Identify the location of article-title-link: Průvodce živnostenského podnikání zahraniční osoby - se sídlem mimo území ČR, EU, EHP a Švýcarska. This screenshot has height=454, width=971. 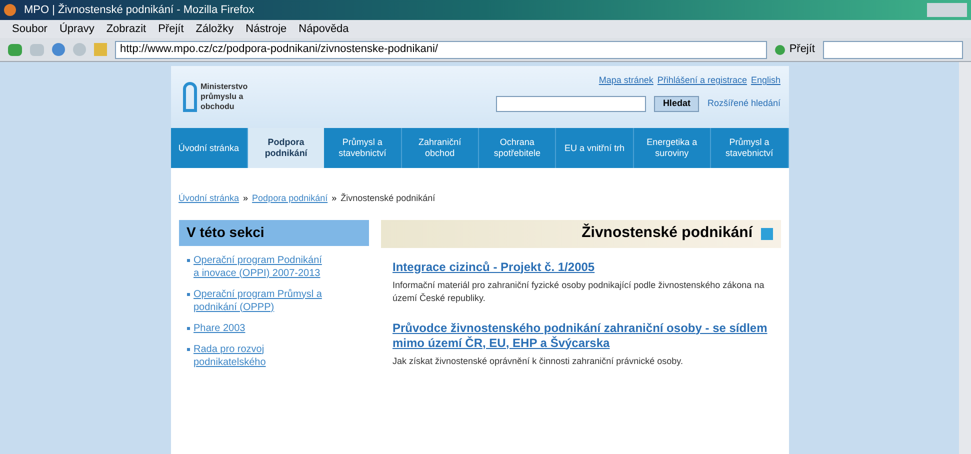
(580, 335).